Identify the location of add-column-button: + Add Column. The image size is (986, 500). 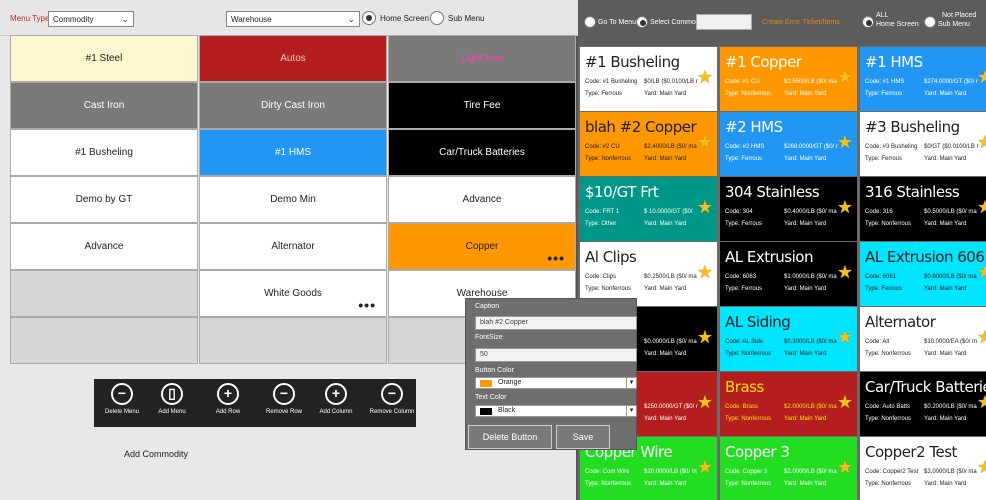
(336, 399).